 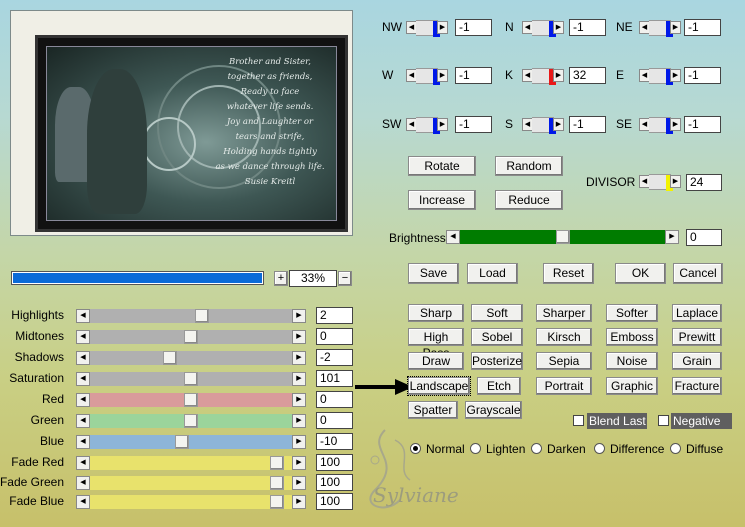 What do you see at coordinates (578, 420) in the screenshot?
I see `blend-last-checkbox` at bounding box center [578, 420].